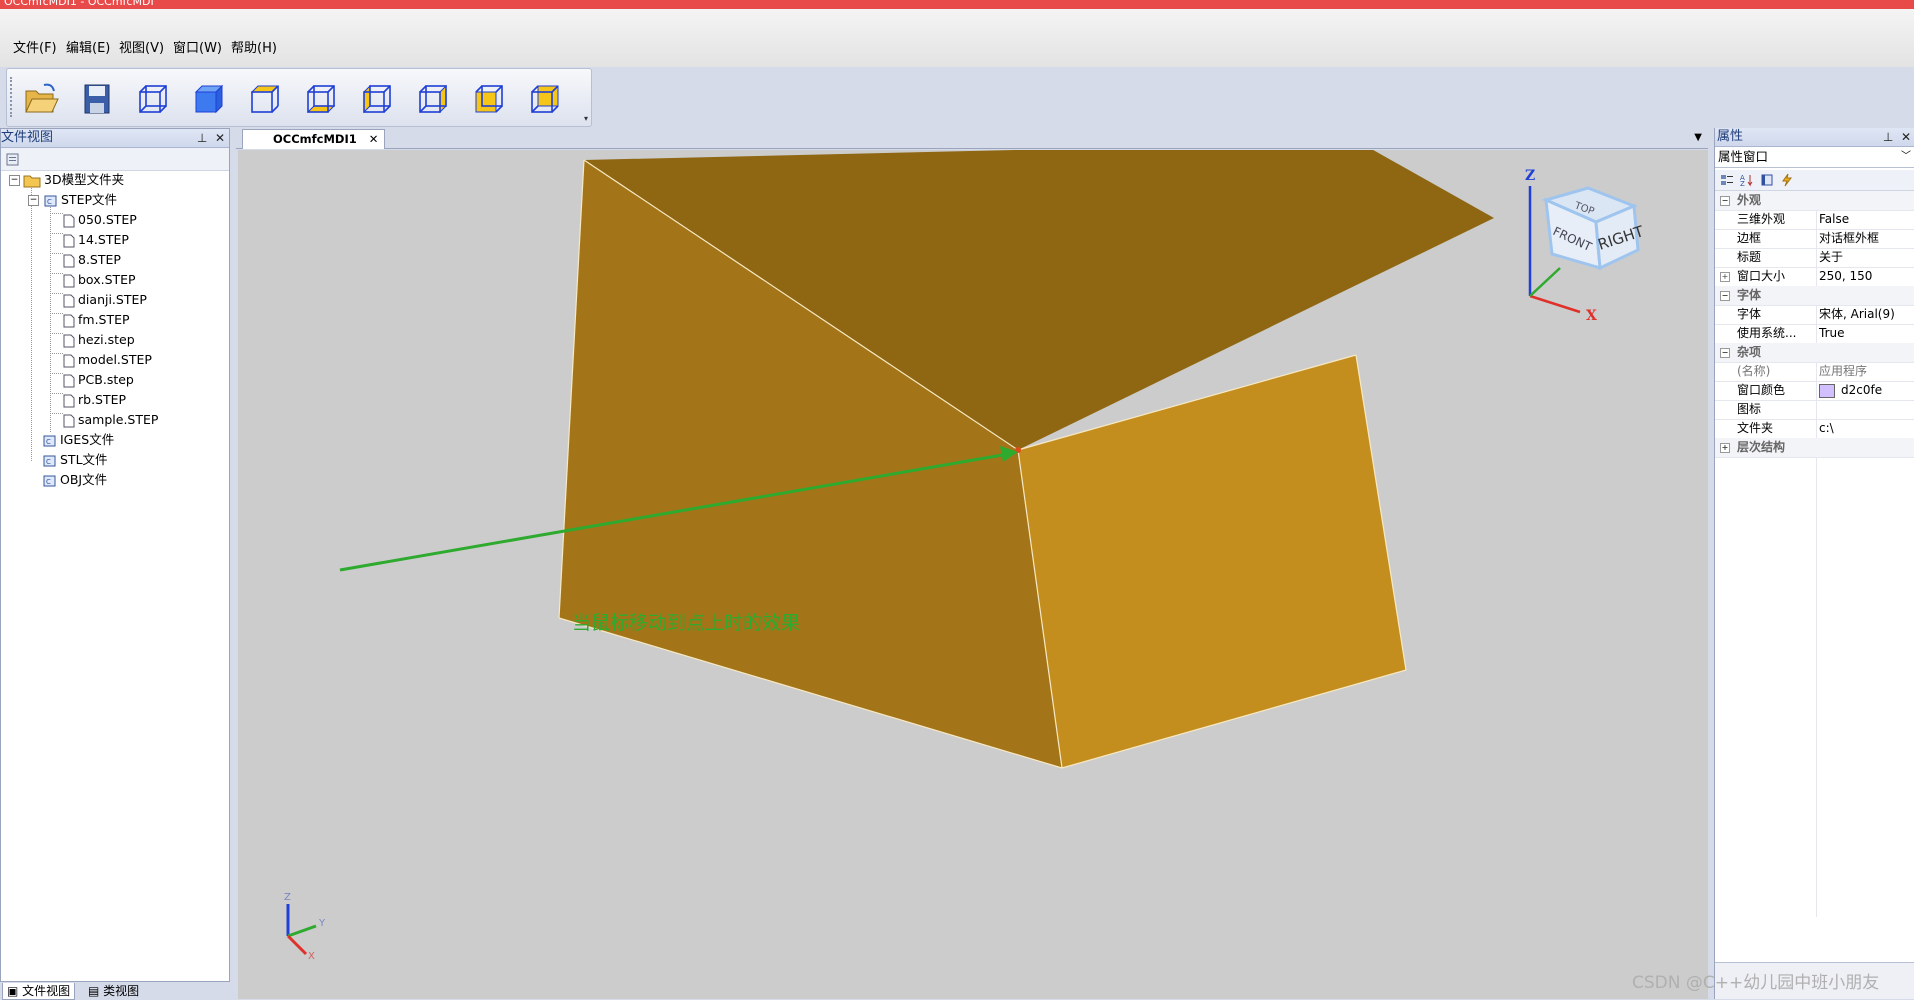 The image size is (1914, 1000). I want to click on property-row: 边框 对话框外框, so click(1814, 239).